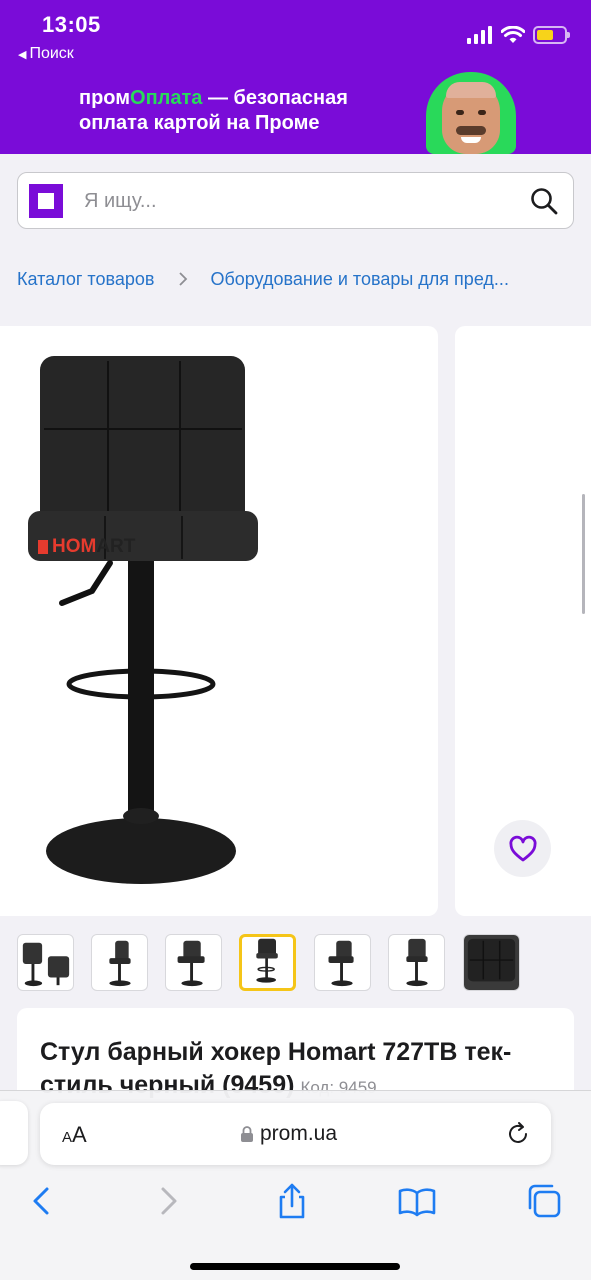  I want to click on page-scroll-indicator, so click(583, 554).